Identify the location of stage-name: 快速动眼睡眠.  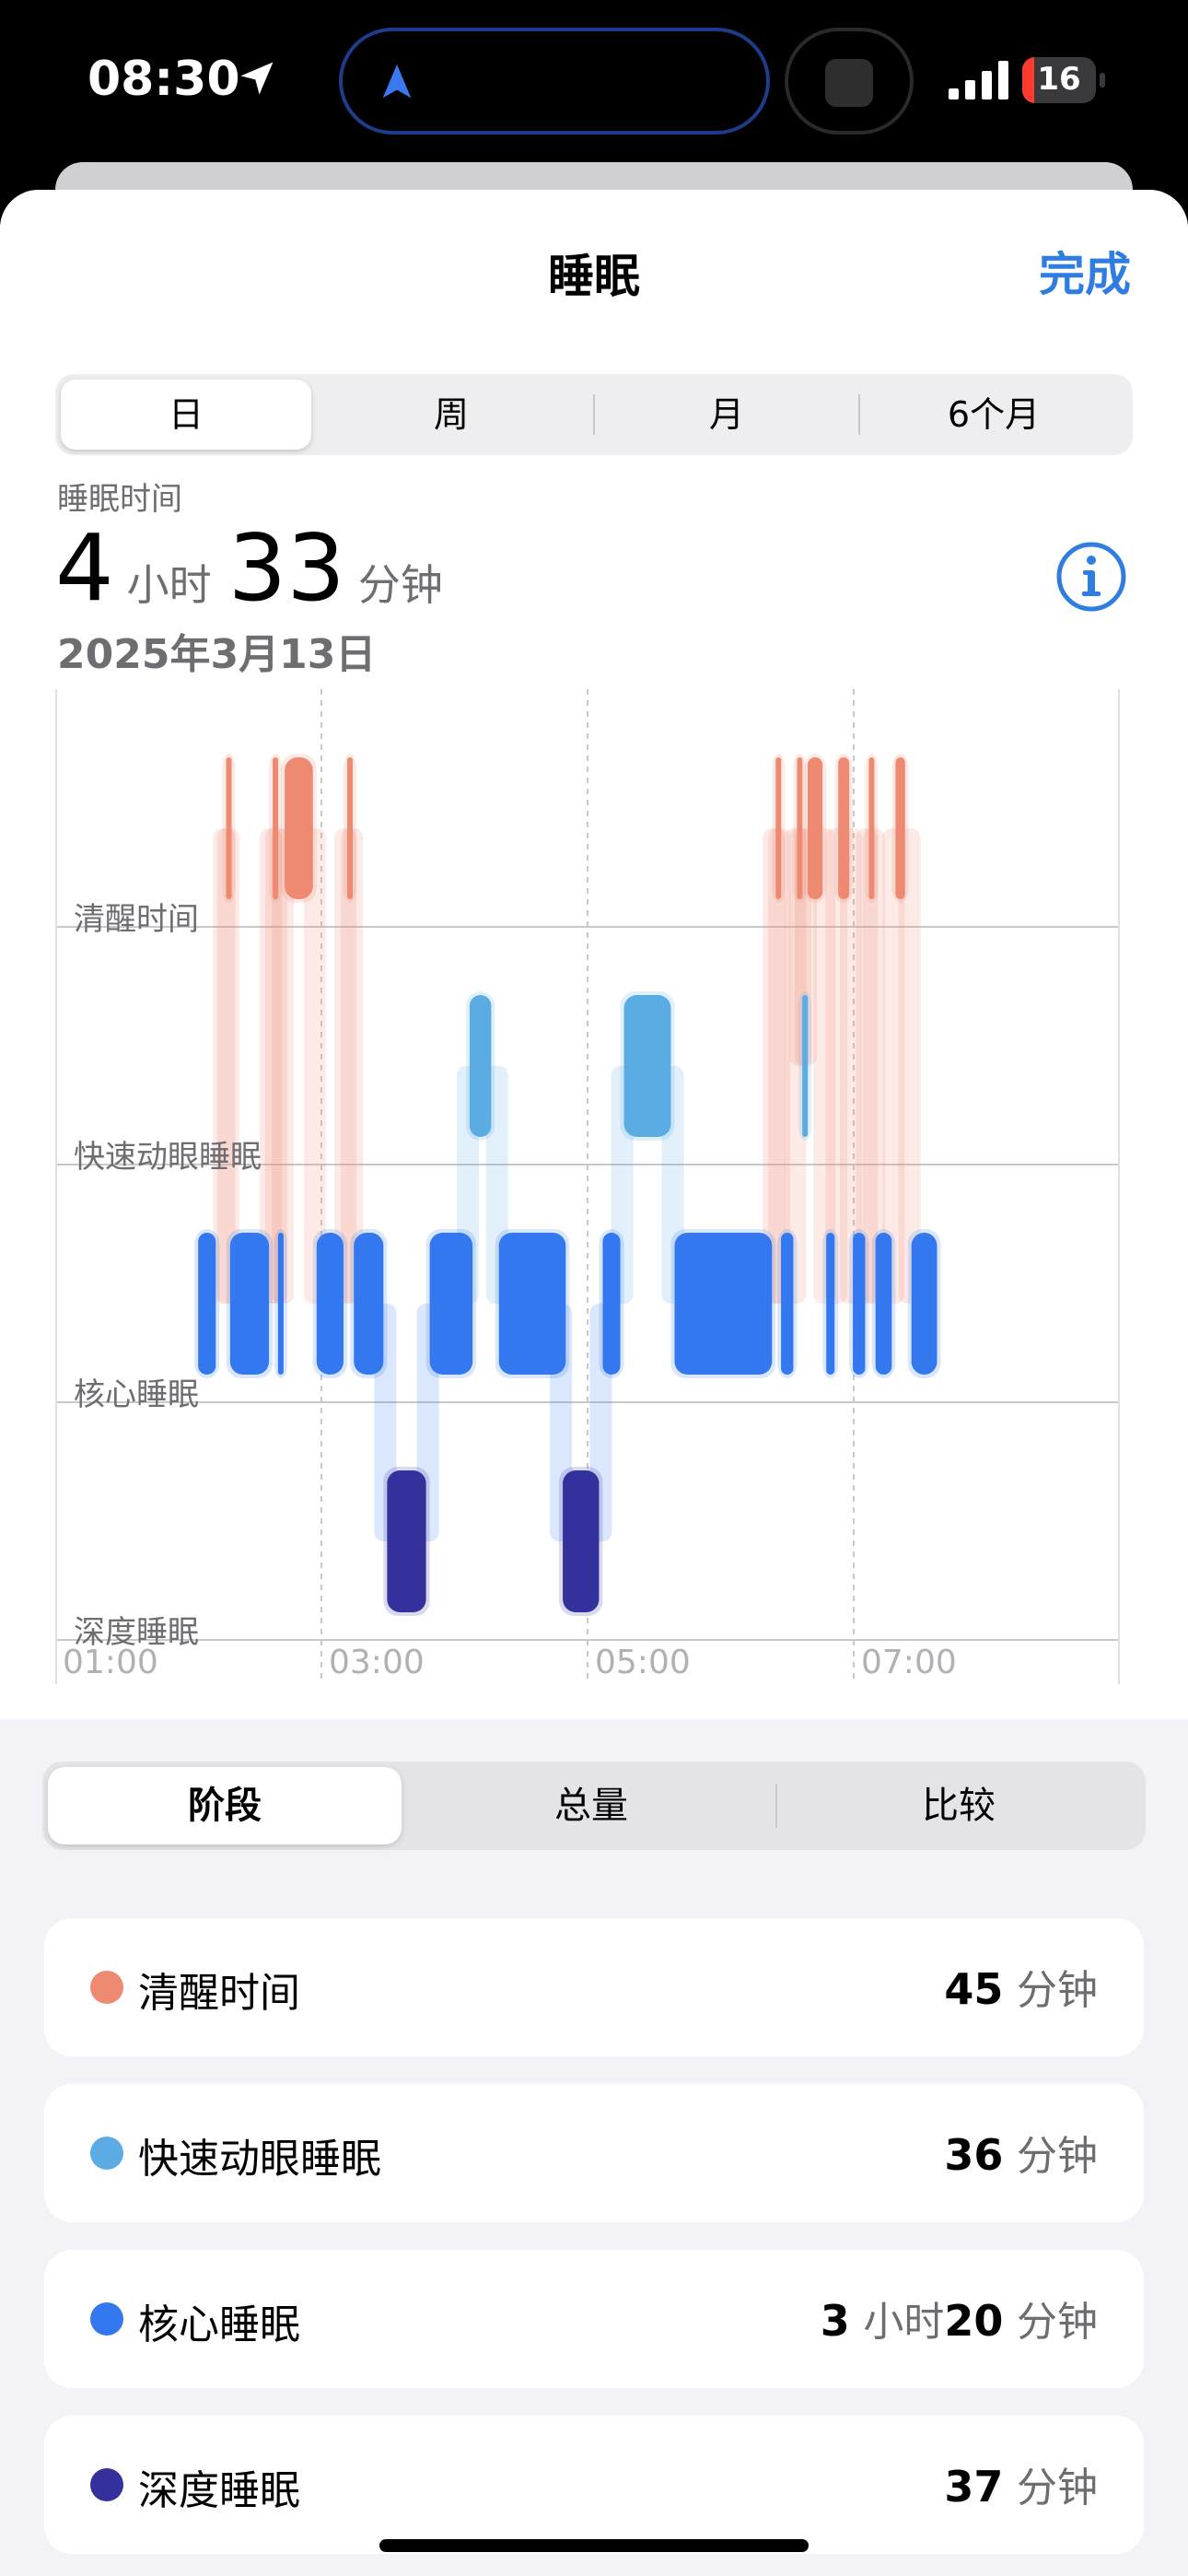
(259, 2159).